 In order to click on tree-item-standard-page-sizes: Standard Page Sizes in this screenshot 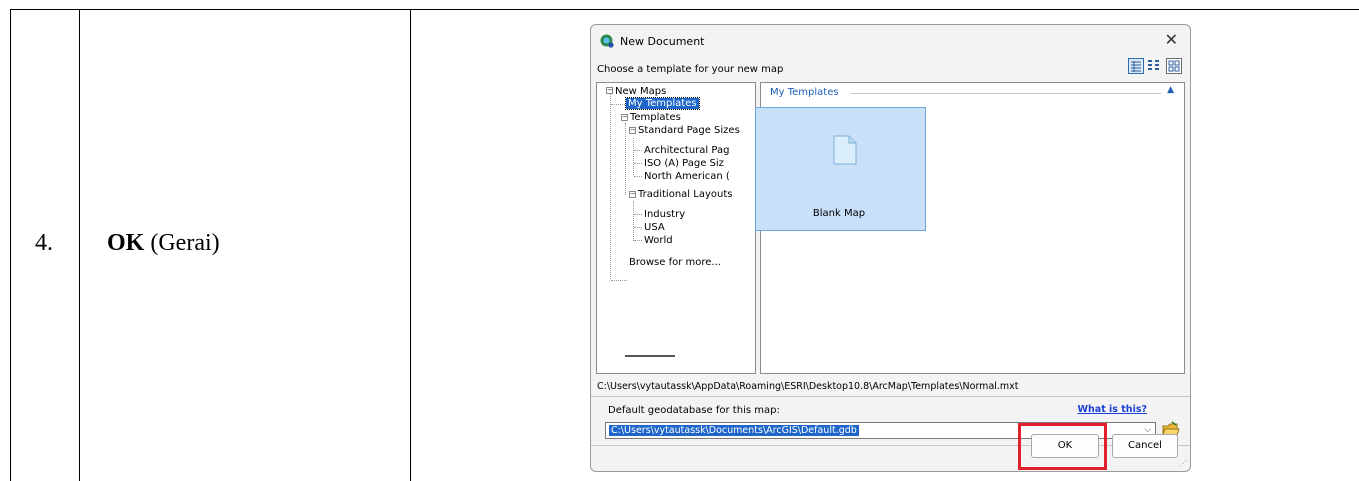, I will do `click(689, 130)`.